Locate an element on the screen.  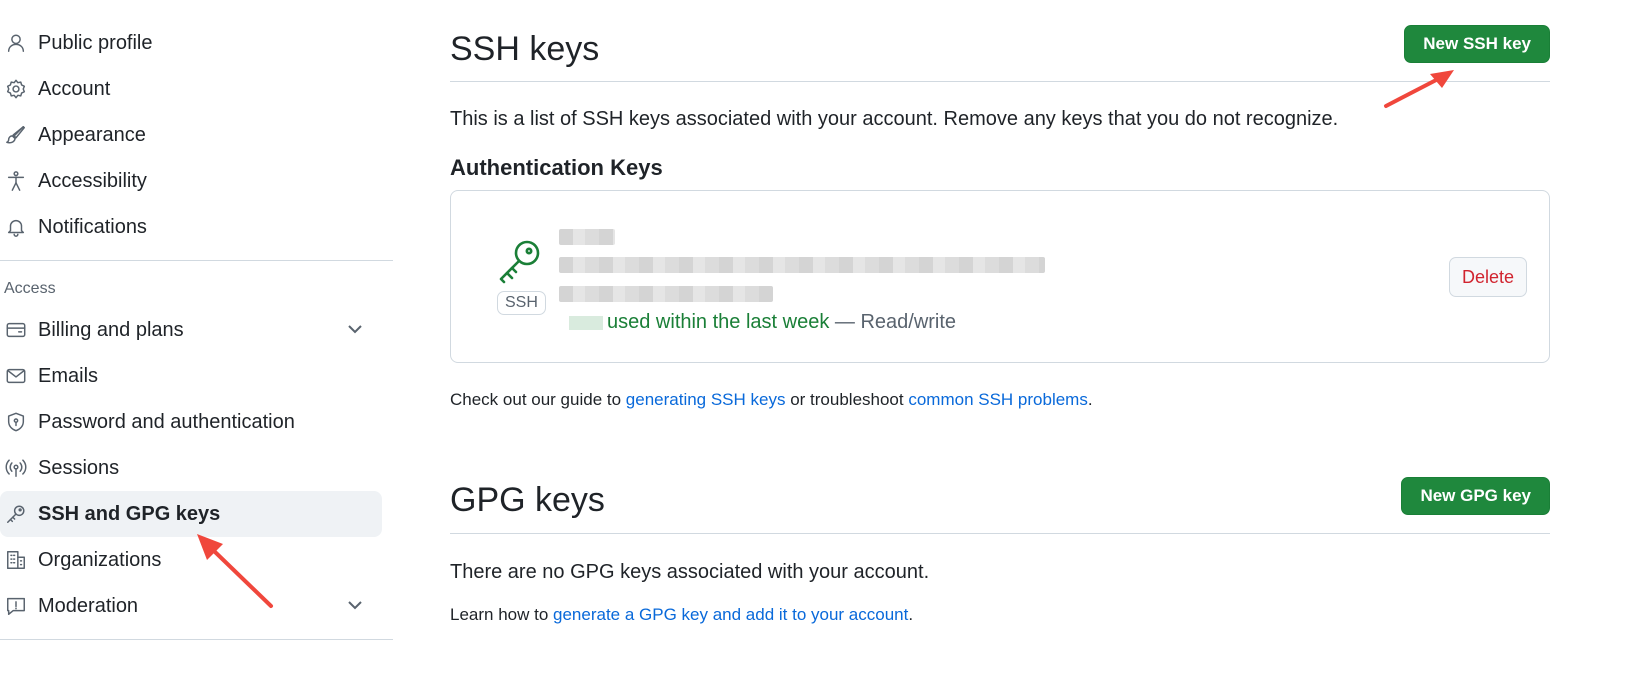
person-icon is located at coordinates (16, 43).